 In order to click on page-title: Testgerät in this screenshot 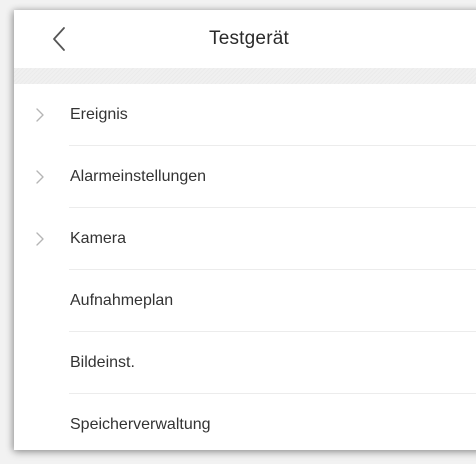, I will do `click(249, 38)`.